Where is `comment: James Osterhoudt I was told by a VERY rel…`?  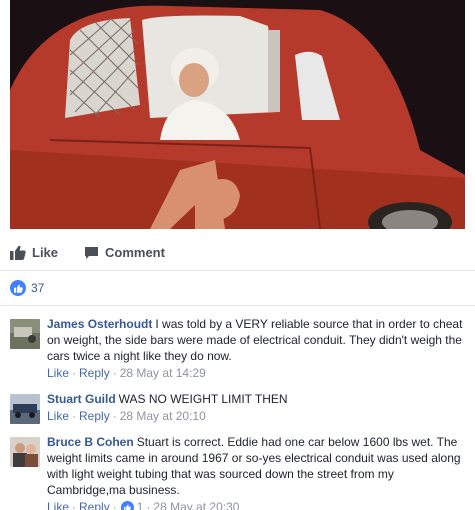
comment: James Osterhoudt I was told by a VERY rel… is located at coordinates (237, 349).